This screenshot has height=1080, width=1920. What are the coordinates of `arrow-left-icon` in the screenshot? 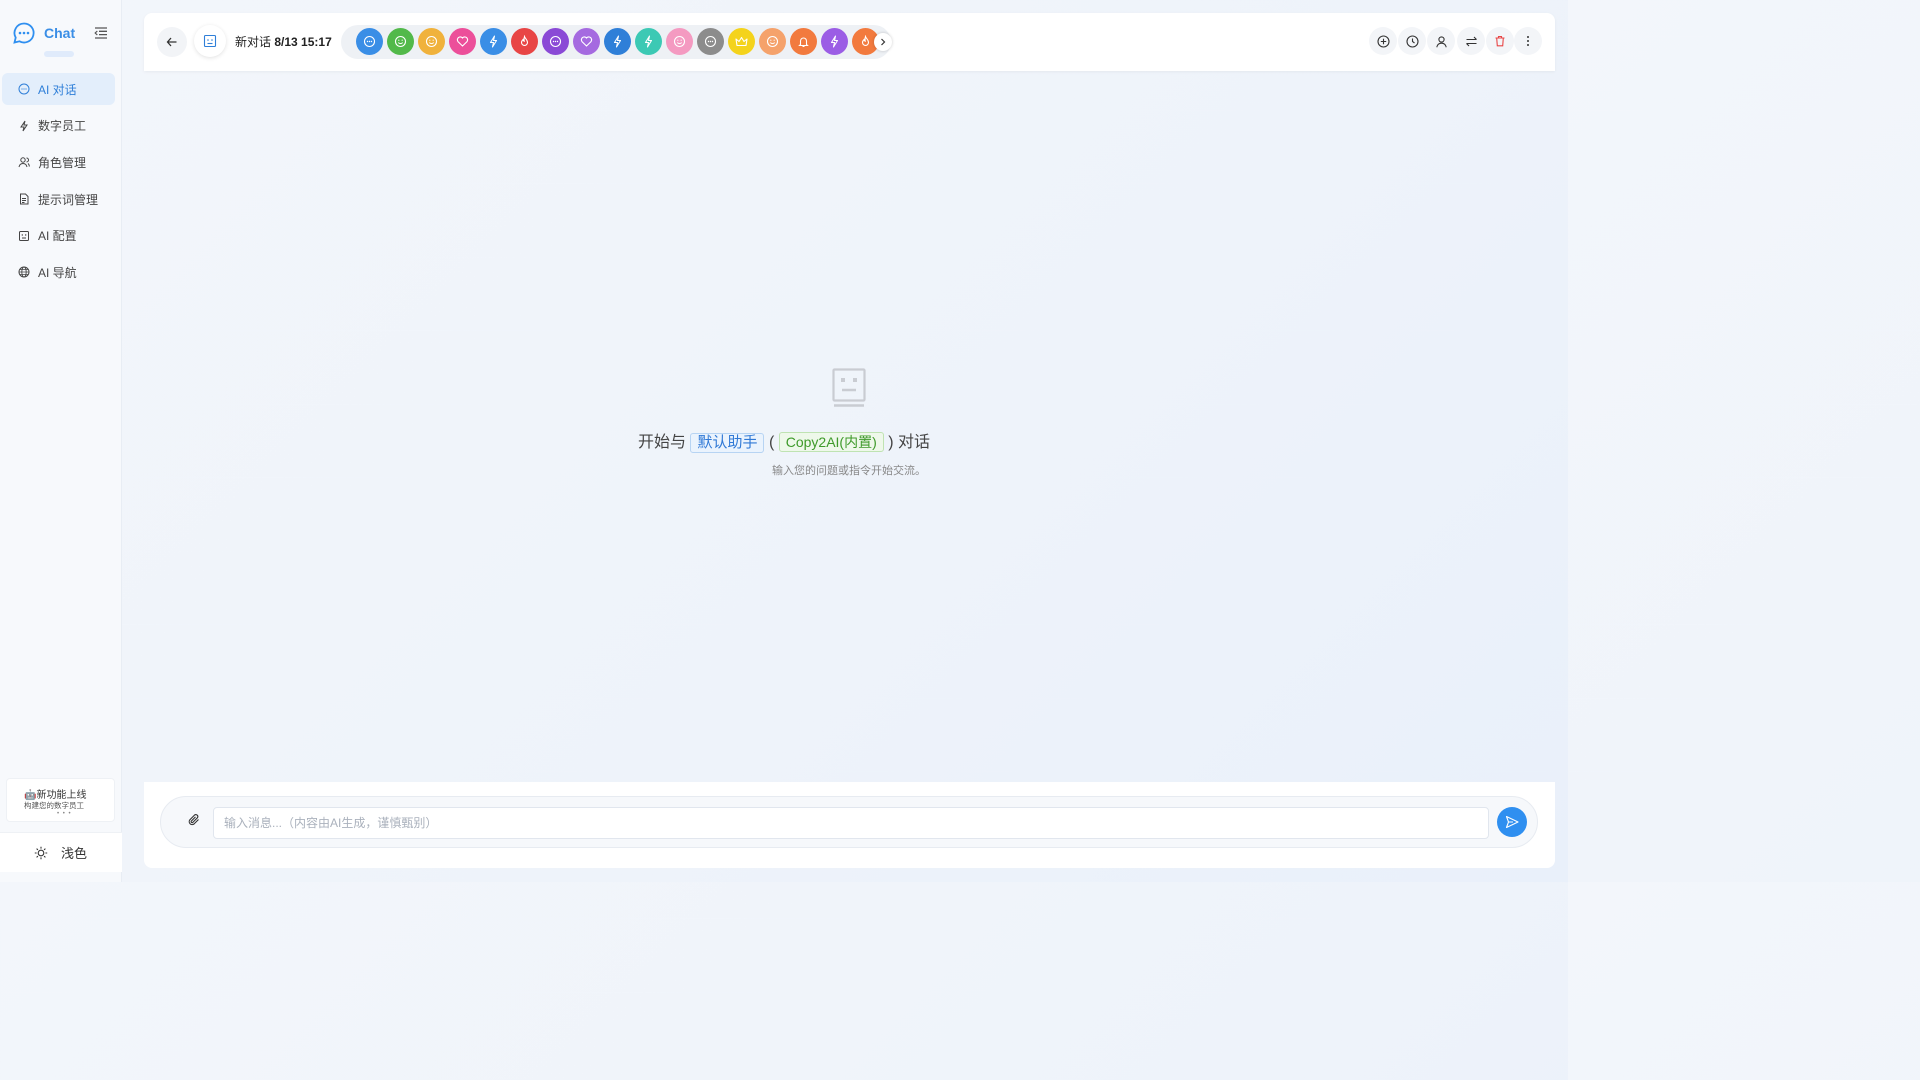 It's located at (171, 42).